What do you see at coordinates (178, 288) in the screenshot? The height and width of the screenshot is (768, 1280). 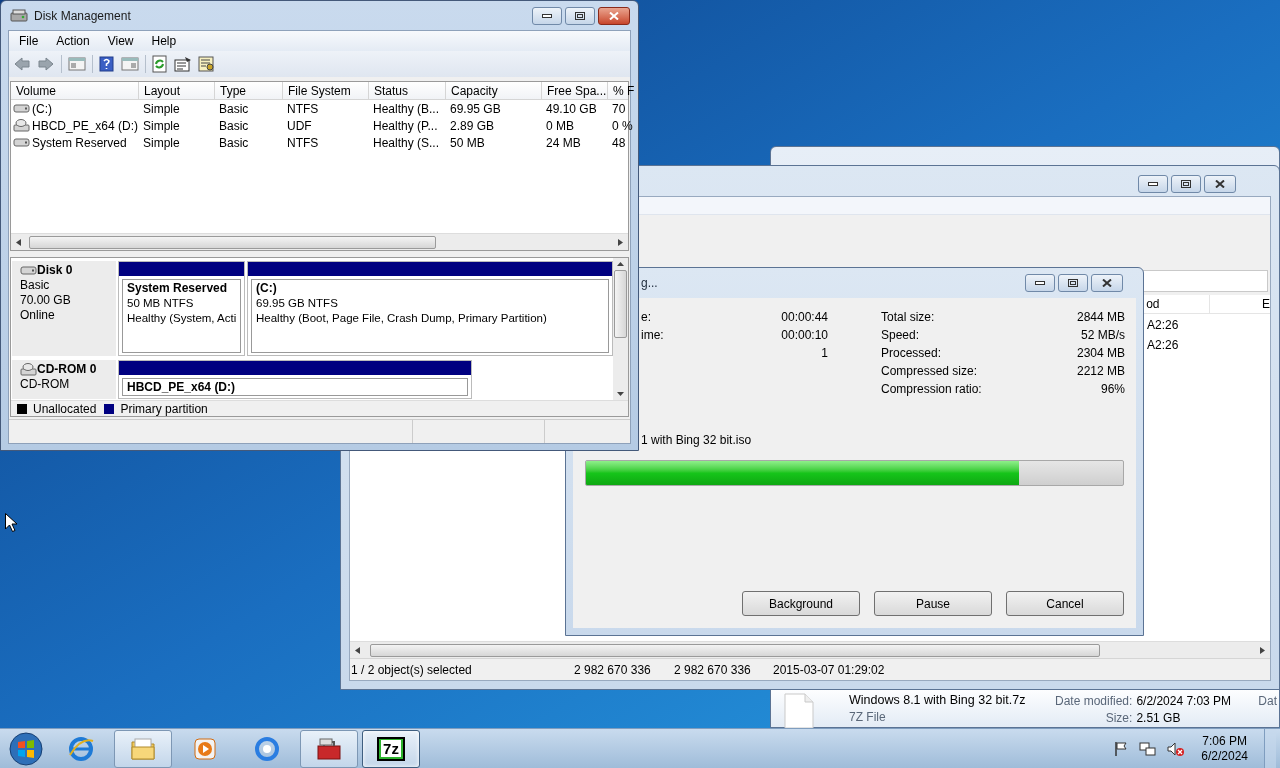 I see `partition-name: System Reserved` at bounding box center [178, 288].